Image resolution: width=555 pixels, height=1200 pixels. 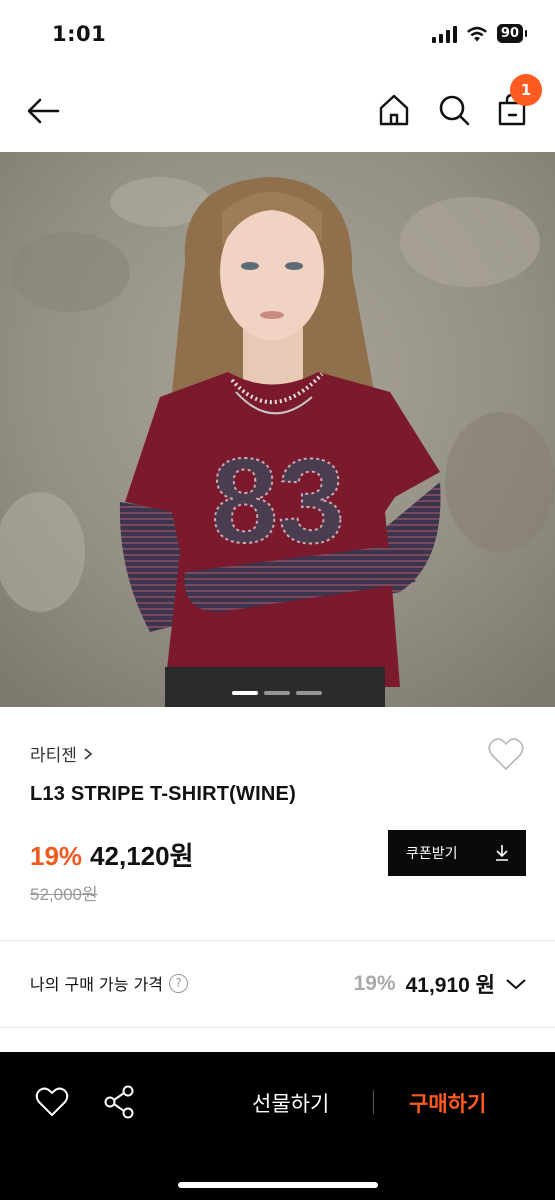 I want to click on gift-button: 선물하기, so click(x=290, y=1103).